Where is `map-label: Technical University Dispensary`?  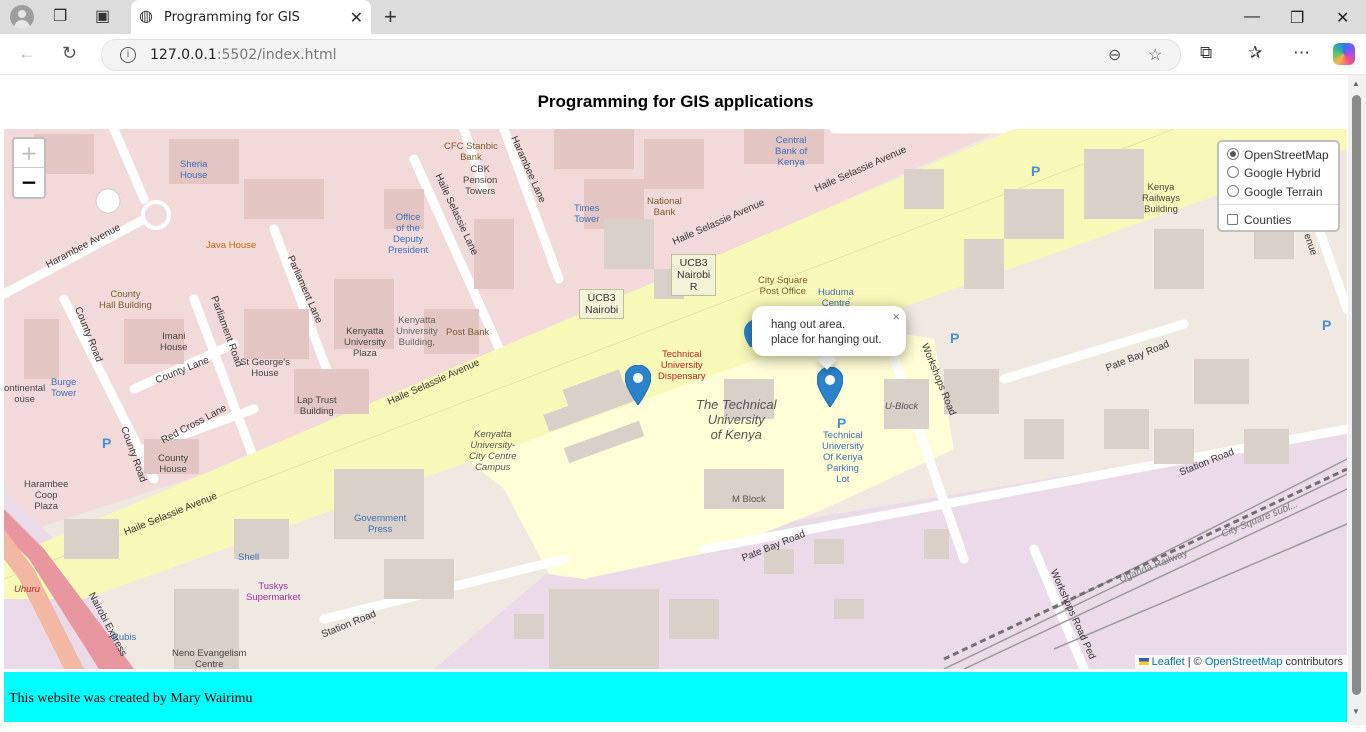
map-label: Technical University Dispensary is located at coordinates (682, 365).